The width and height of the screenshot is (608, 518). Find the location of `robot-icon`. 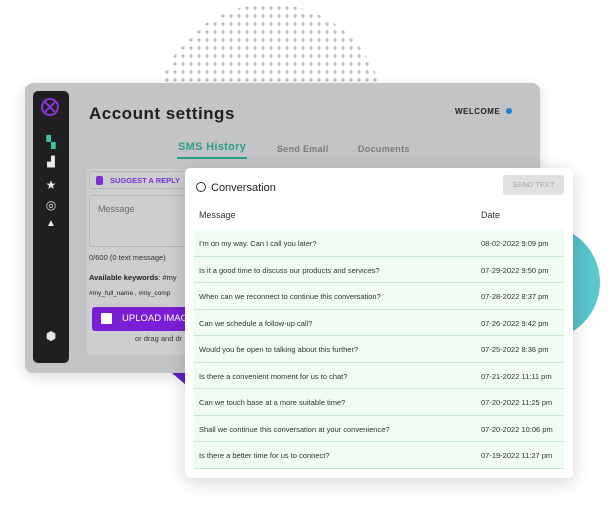

robot-icon is located at coordinates (99, 180).